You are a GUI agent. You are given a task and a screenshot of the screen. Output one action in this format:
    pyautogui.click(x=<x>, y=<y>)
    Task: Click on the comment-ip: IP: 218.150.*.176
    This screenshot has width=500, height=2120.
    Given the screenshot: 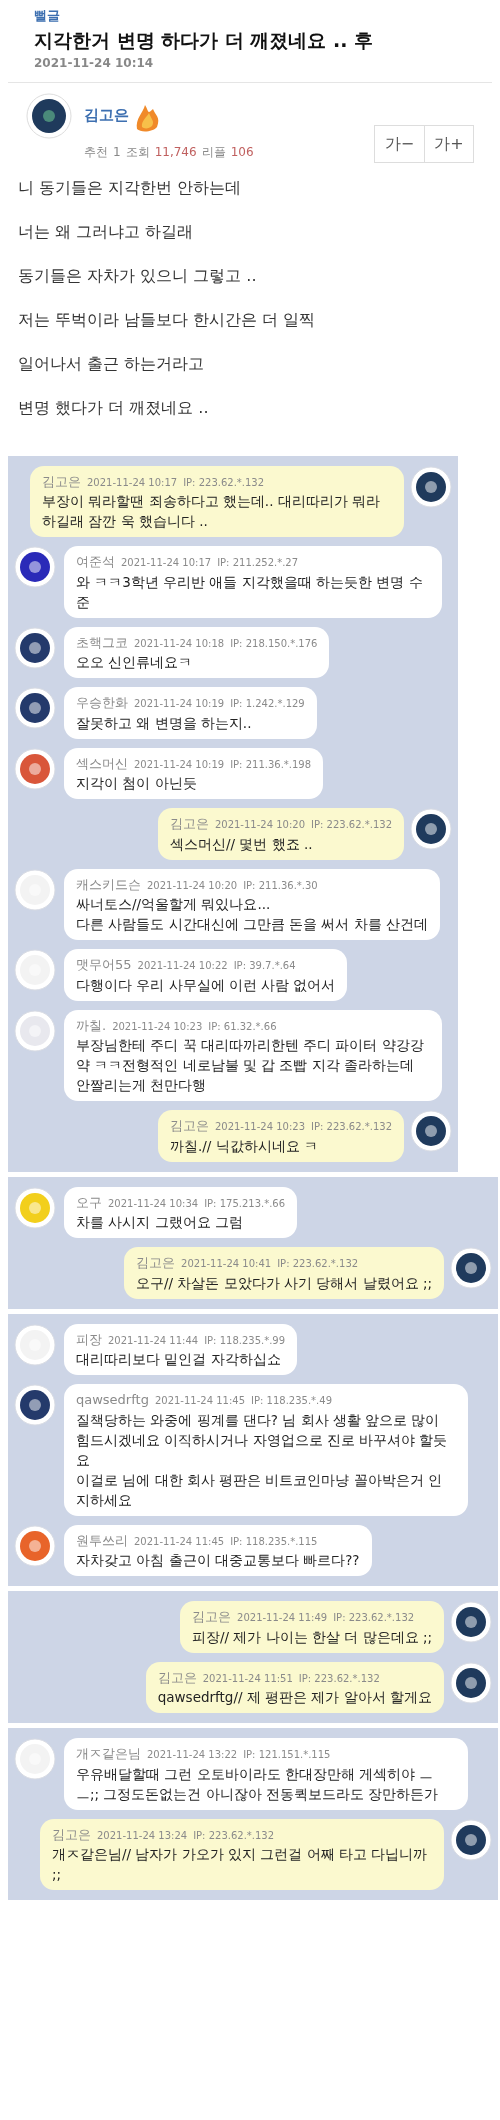 What is the action you would take?
    pyautogui.click(x=274, y=643)
    